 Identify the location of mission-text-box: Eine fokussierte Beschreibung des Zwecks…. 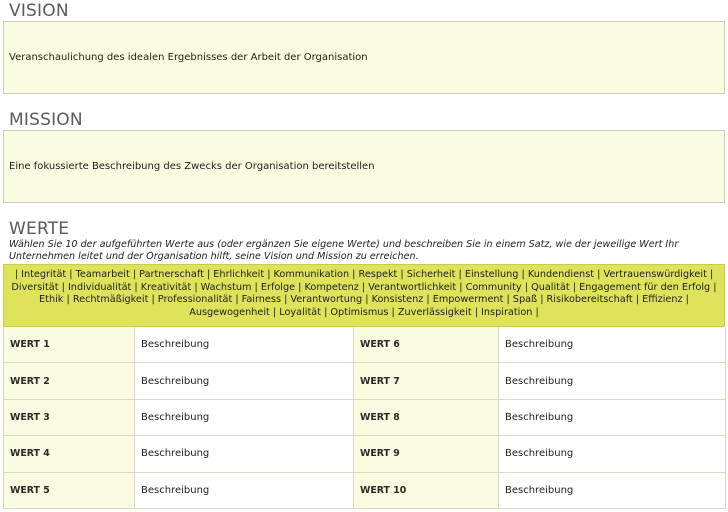
(364, 166).